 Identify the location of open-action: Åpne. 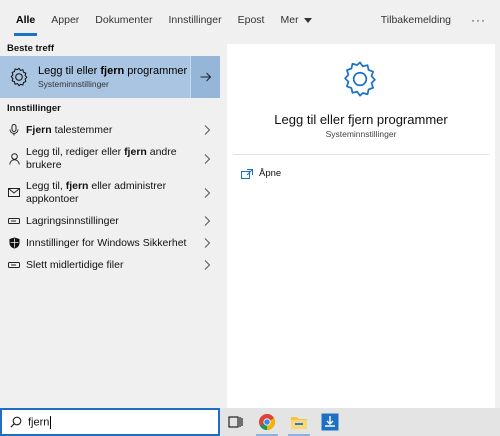
(261, 173).